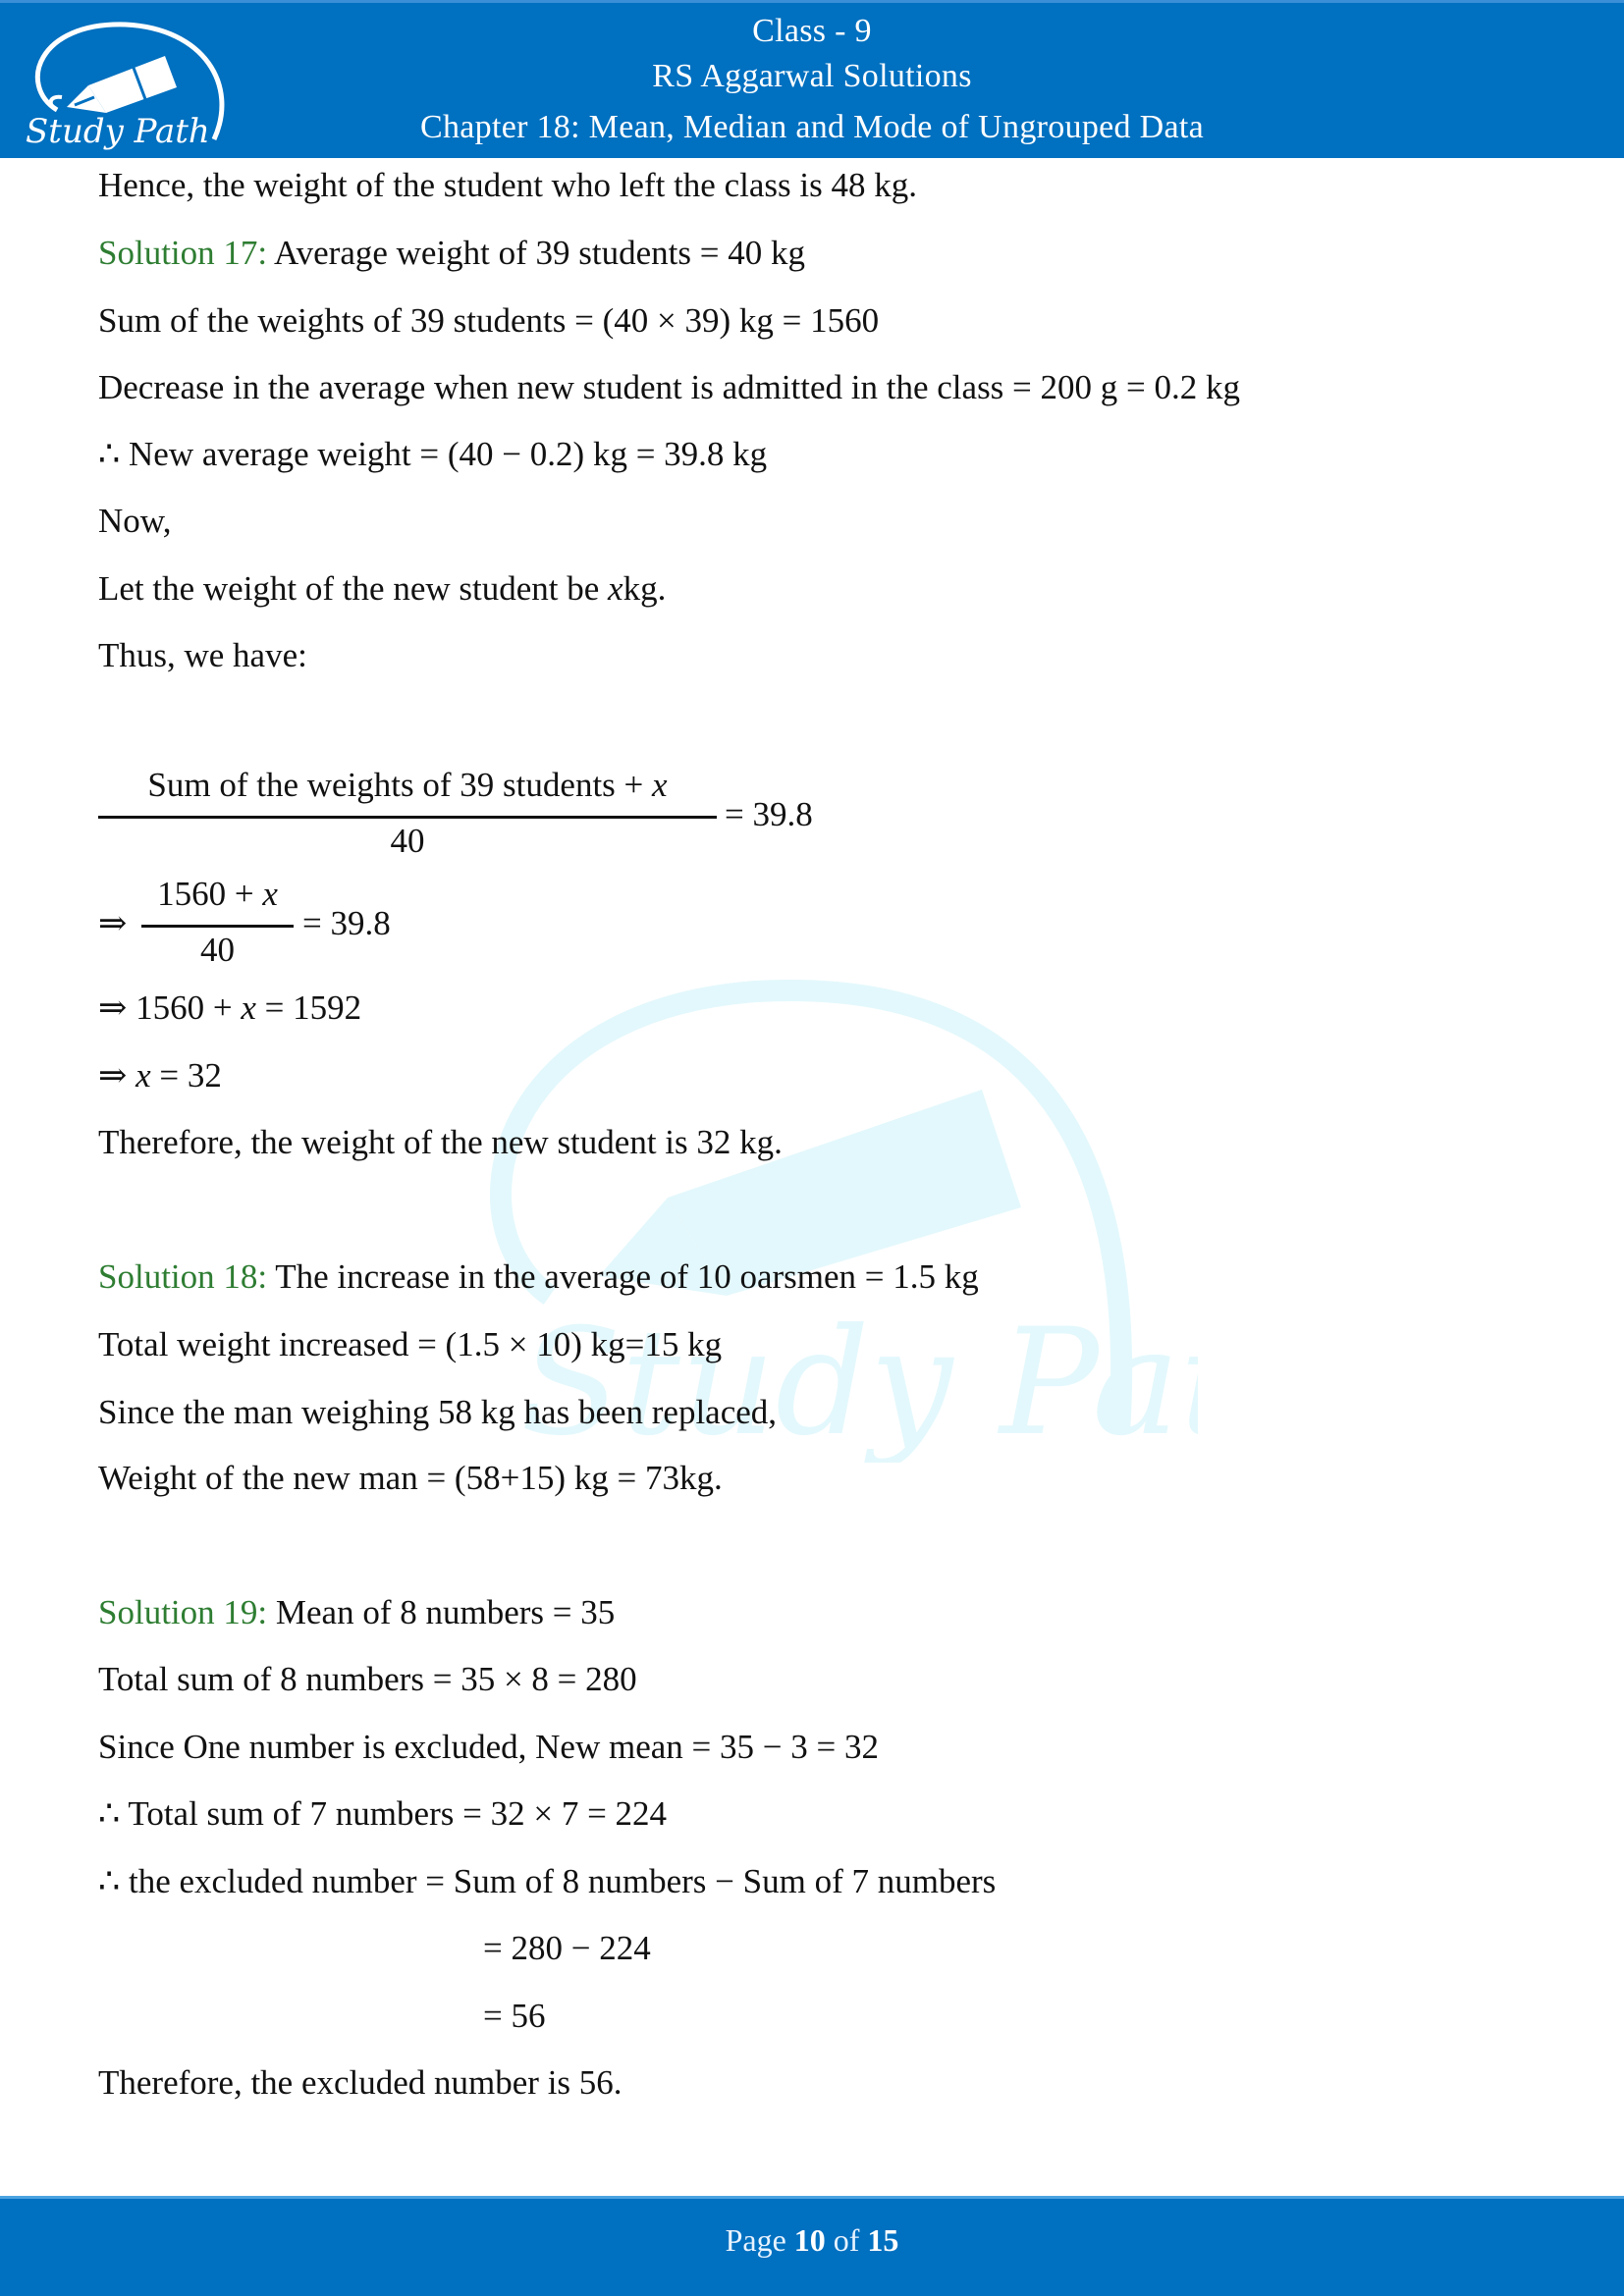 The height and width of the screenshot is (2296, 1624). I want to click on total-pages: 15, so click(883, 2240).